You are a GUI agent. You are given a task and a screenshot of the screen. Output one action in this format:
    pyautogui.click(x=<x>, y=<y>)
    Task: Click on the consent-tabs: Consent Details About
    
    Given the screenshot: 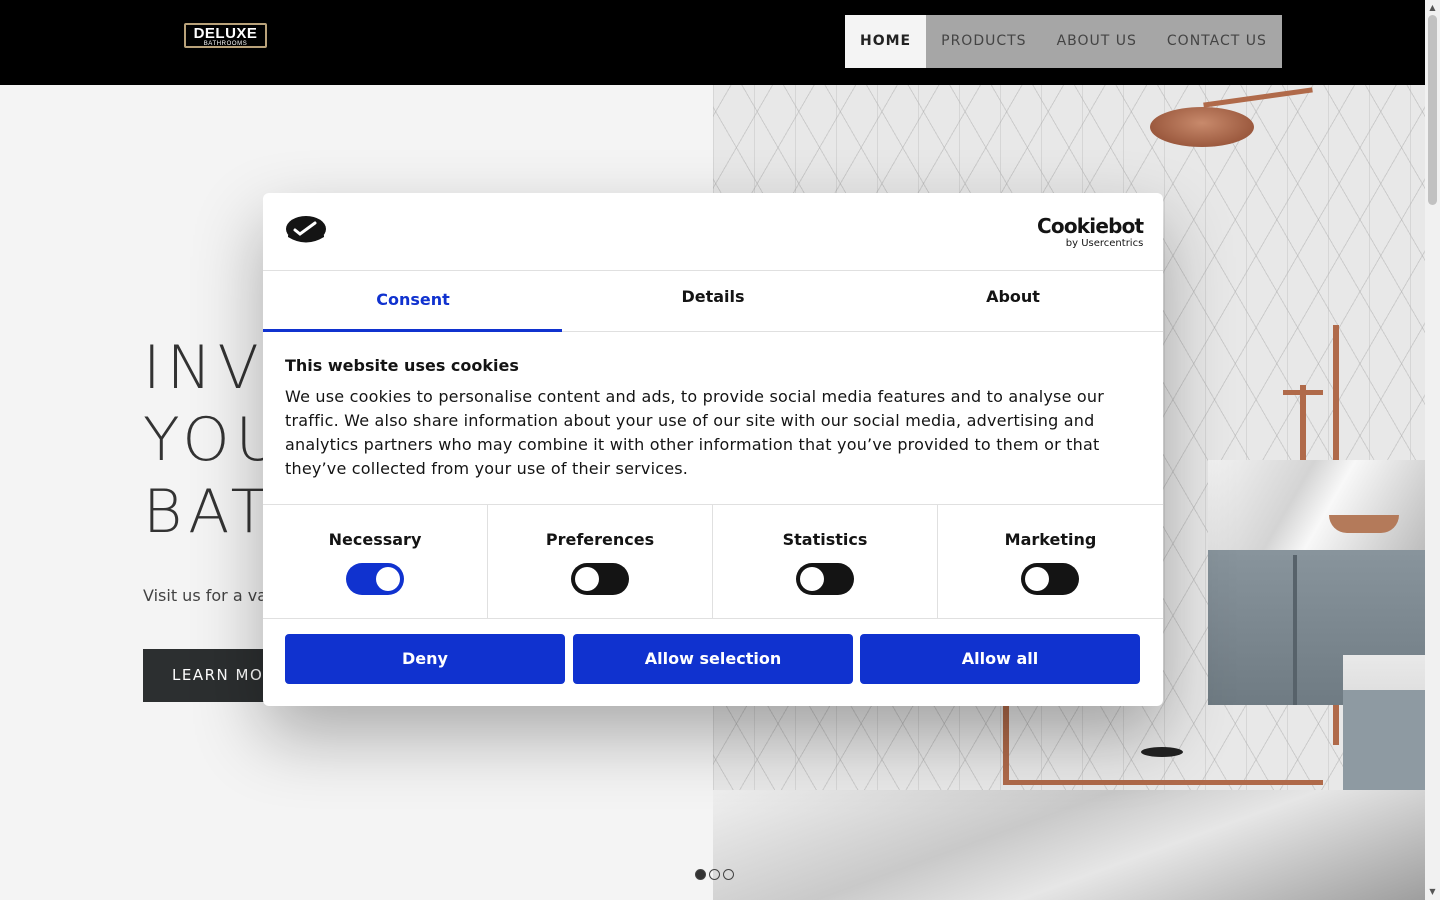 What is the action you would take?
    pyautogui.click(x=713, y=301)
    